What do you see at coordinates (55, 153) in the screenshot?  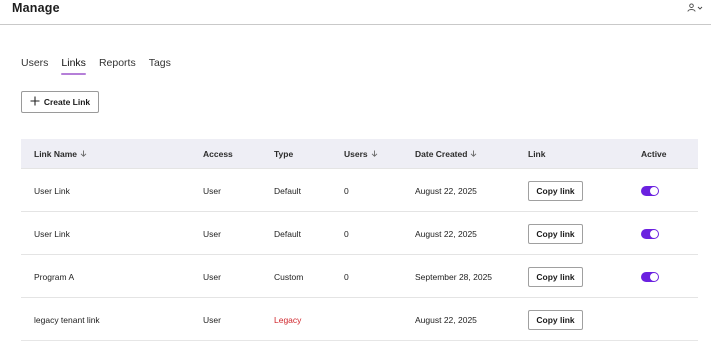 I see `column-label: Link Name` at bounding box center [55, 153].